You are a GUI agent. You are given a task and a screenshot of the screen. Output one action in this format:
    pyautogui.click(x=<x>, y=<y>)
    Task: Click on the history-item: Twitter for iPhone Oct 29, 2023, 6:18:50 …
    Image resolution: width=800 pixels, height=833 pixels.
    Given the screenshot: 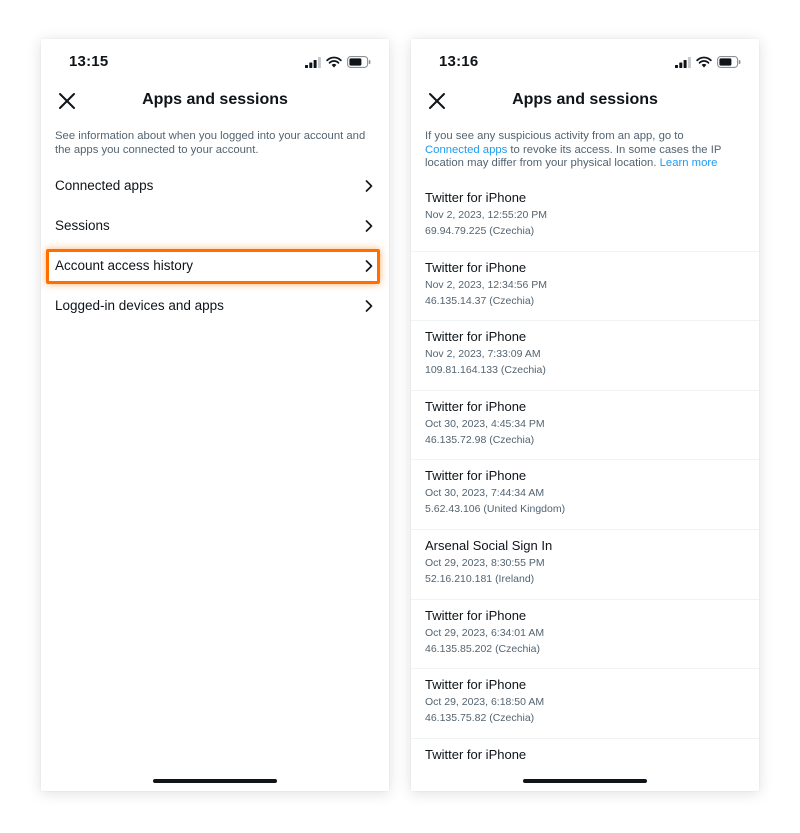 What is the action you would take?
    pyautogui.click(x=585, y=704)
    